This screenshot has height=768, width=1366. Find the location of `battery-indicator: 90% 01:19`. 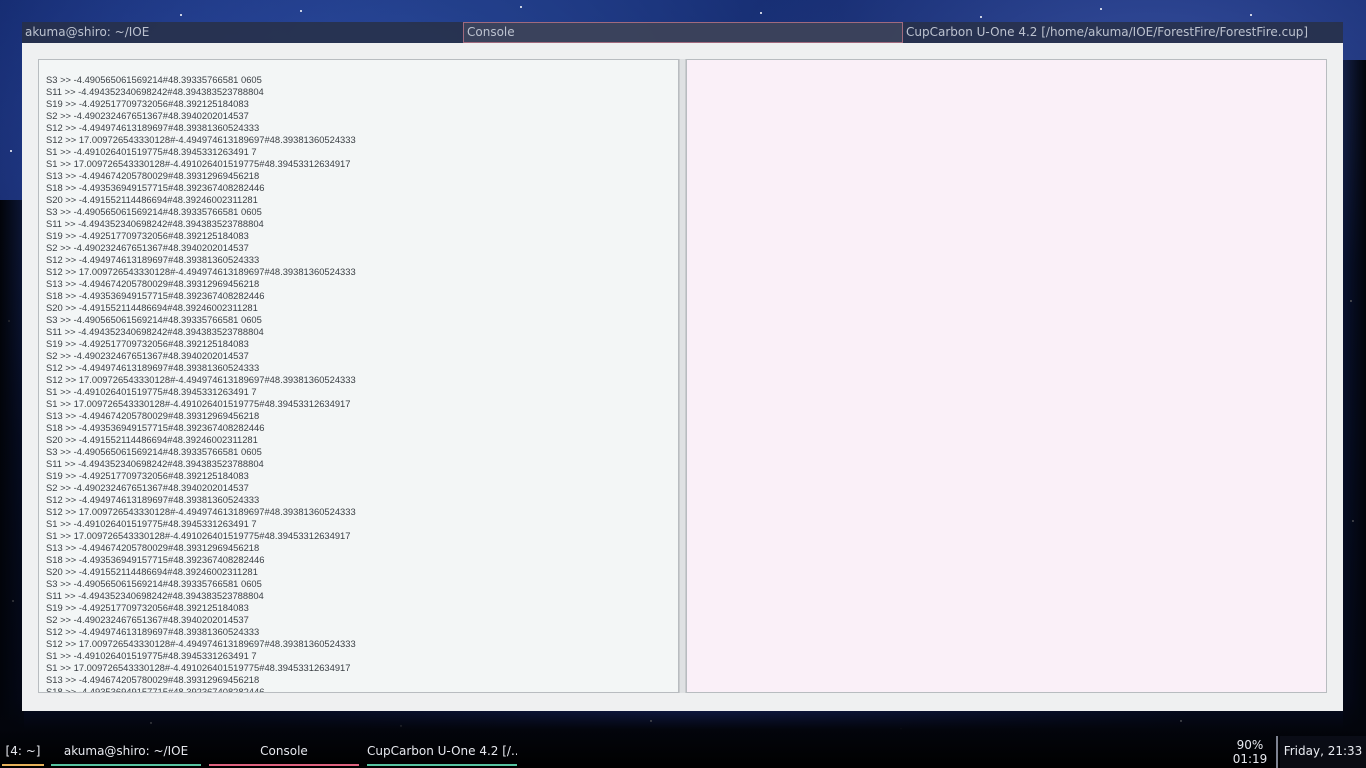

battery-indicator: 90% 01:19 is located at coordinates (1250, 752).